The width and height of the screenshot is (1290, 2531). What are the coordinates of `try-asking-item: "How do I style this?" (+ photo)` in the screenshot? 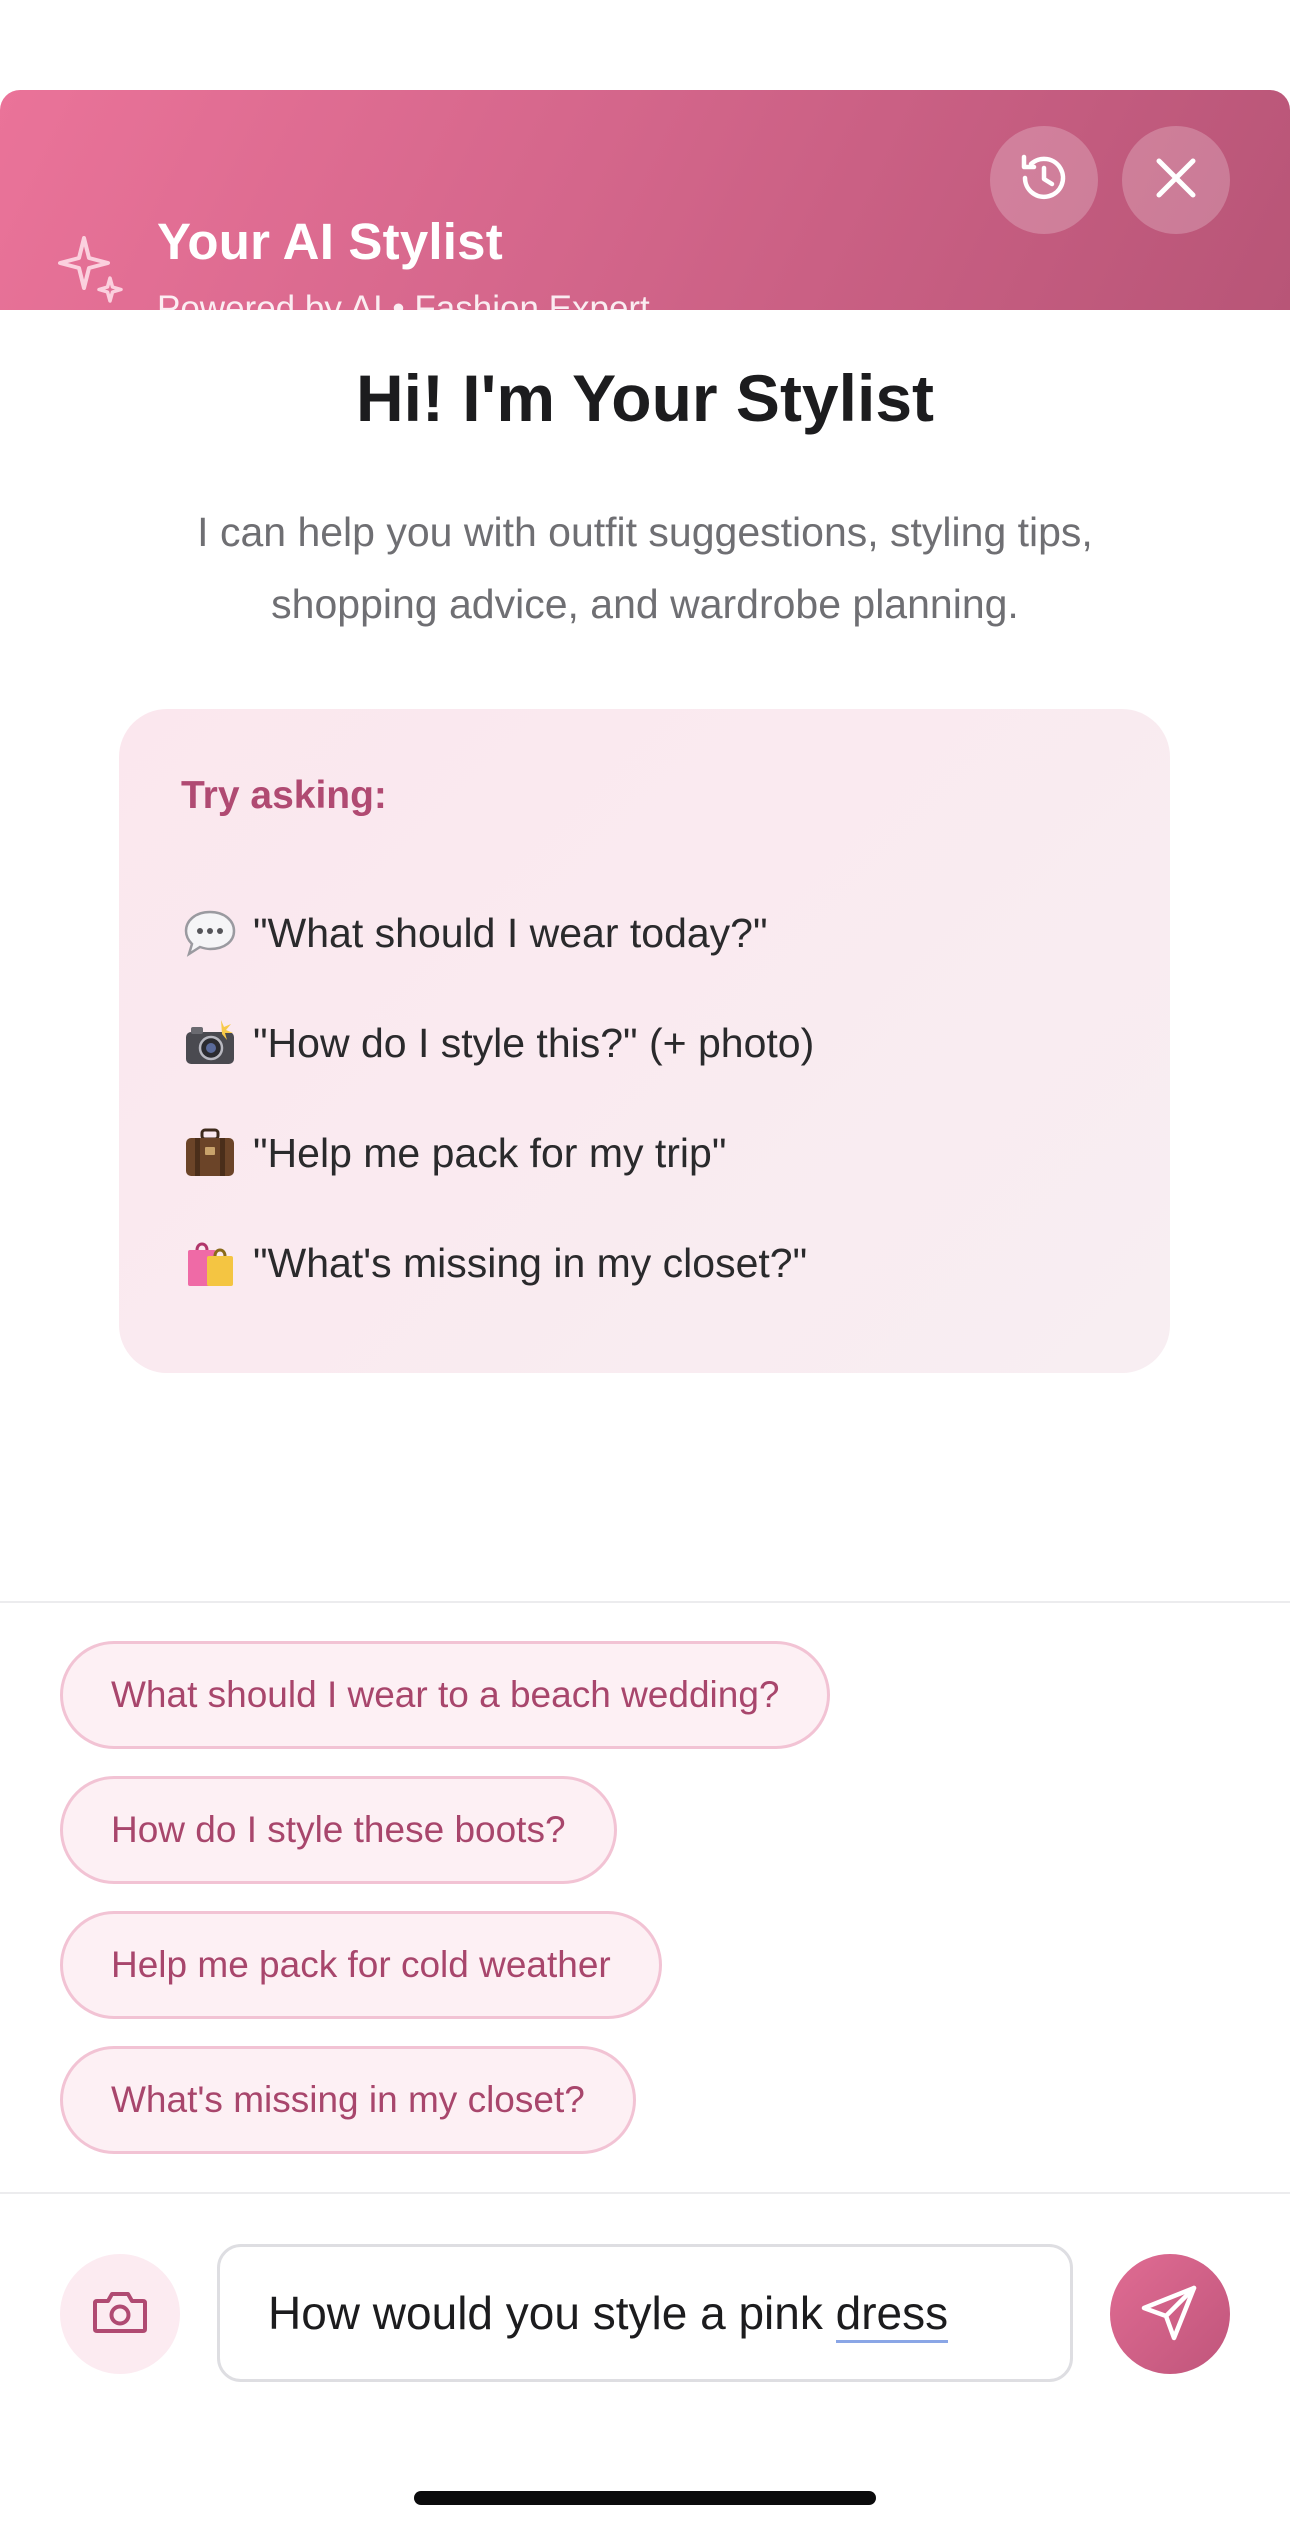 It's located at (497, 1043).